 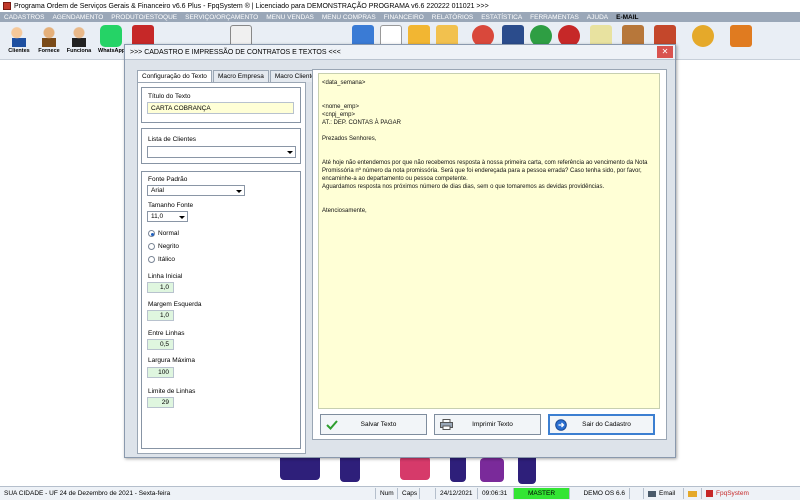 I want to click on status-folder-icon, so click(x=693, y=493).